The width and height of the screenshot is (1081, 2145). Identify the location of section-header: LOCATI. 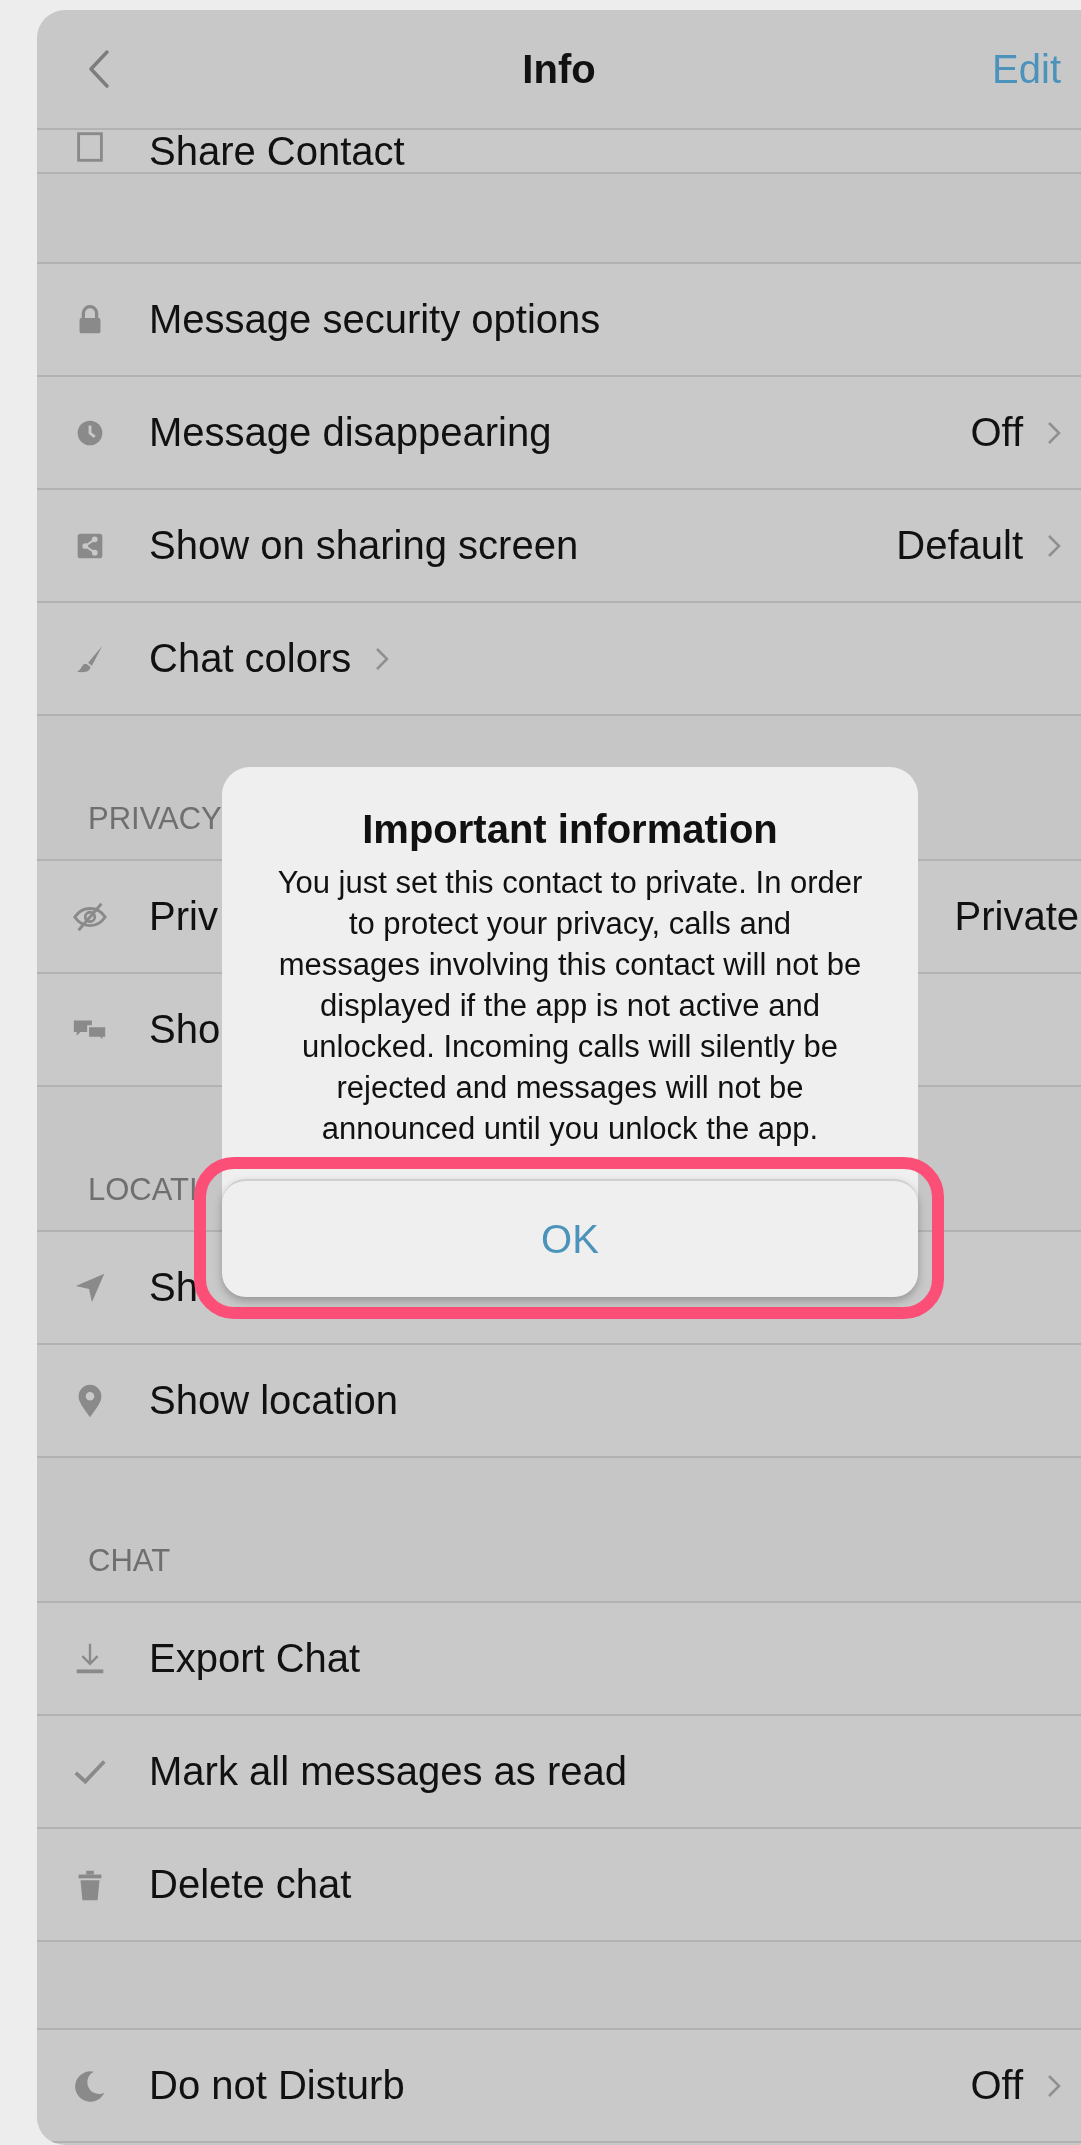
(143, 1190).